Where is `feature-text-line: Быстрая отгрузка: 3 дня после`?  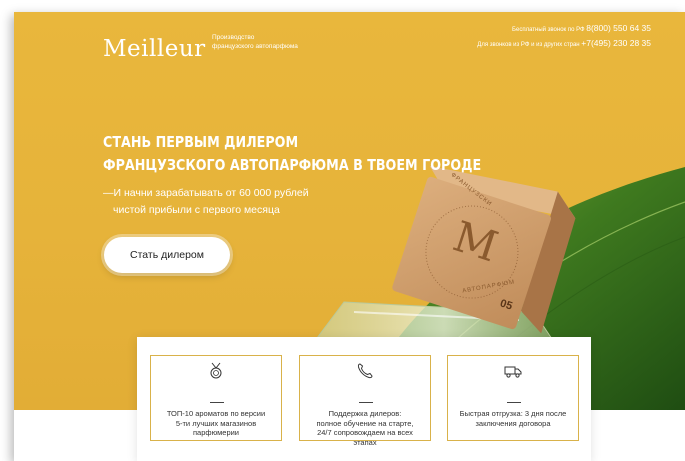
feature-text-line: Быстрая отгрузка: 3 дня после is located at coordinates (513, 413).